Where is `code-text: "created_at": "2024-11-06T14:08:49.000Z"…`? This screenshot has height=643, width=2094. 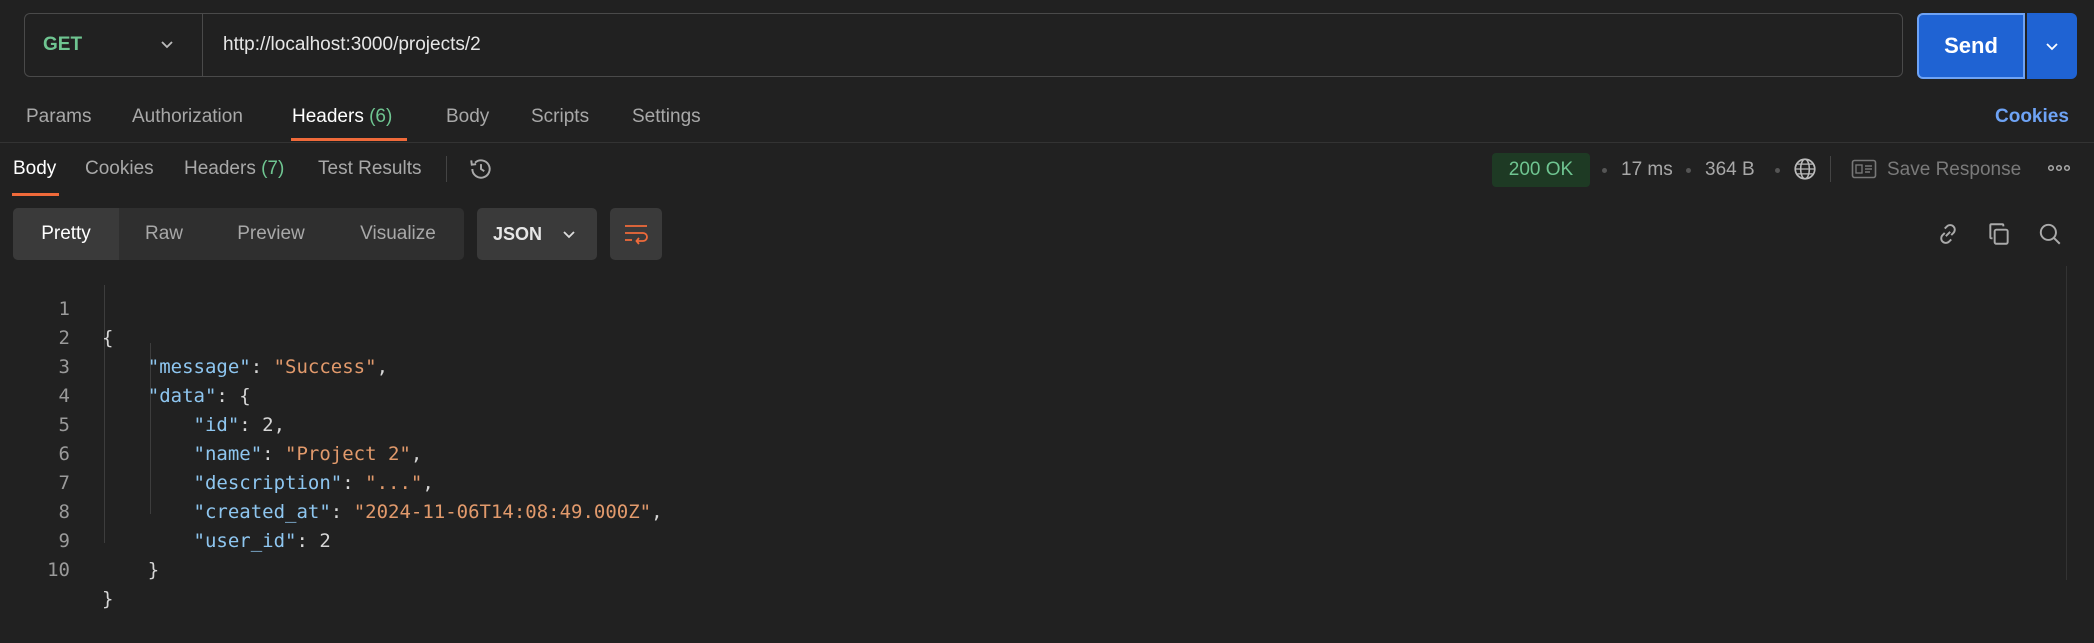
code-text: "created_at": "2024-11-06T14:08:49.000Z"… is located at coordinates (428, 512).